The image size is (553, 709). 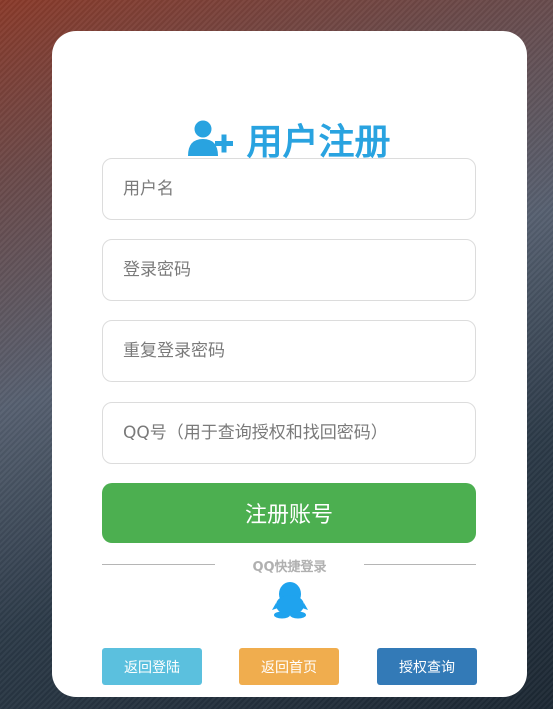 I want to click on register-button: 注册账号, so click(x=289, y=513).